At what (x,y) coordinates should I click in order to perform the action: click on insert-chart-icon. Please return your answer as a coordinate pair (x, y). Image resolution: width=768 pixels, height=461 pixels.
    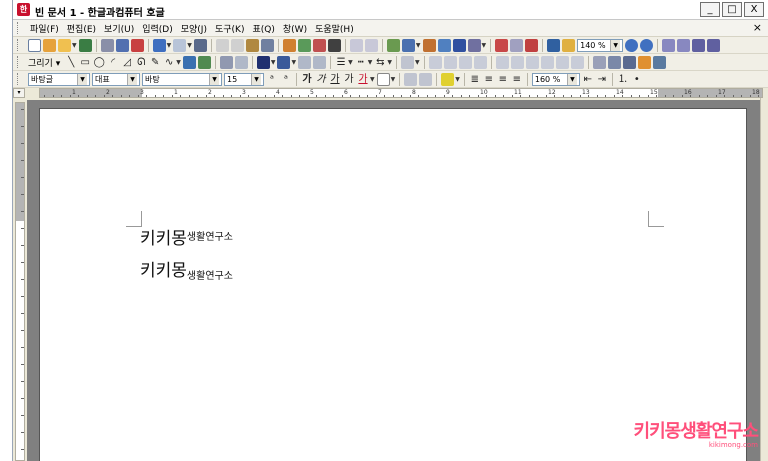
    Looking at the image, I should click on (319, 45).